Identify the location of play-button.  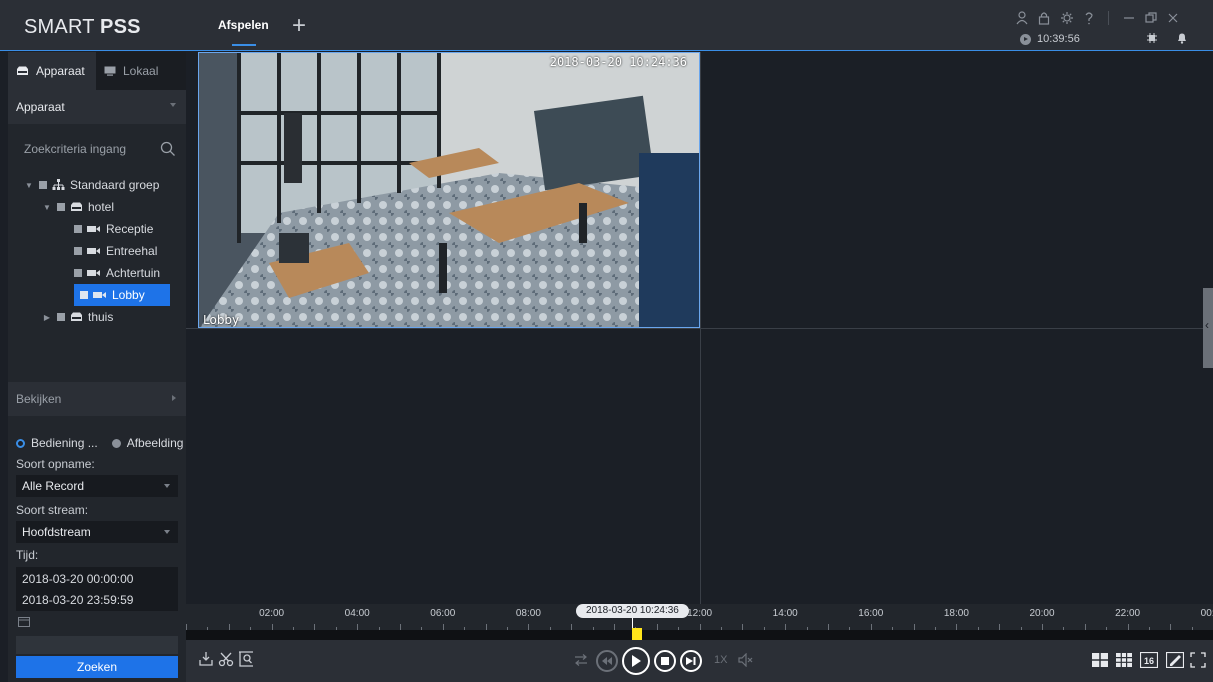
(636, 661).